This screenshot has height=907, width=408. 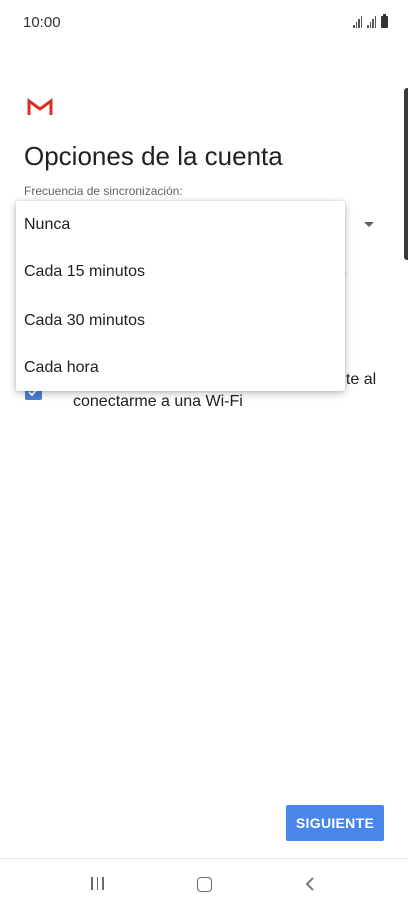 What do you see at coordinates (153, 156) in the screenshot?
I see `page-title: Opciones de la cuenta` at bounding box center [153, 156].